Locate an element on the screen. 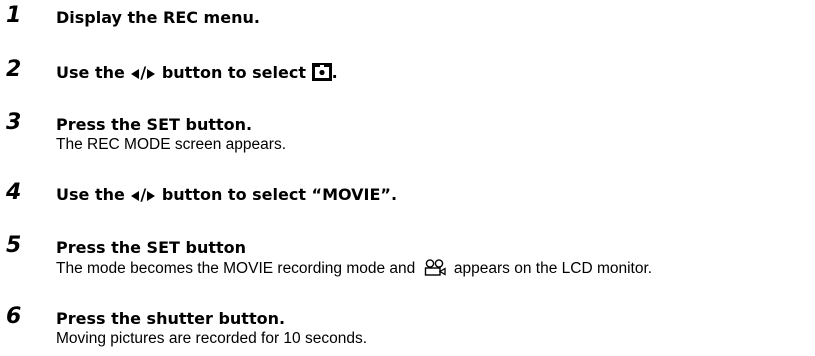 This screenshot has width=815, height=356. step-number: 6 is located at coordinates (14, 316).